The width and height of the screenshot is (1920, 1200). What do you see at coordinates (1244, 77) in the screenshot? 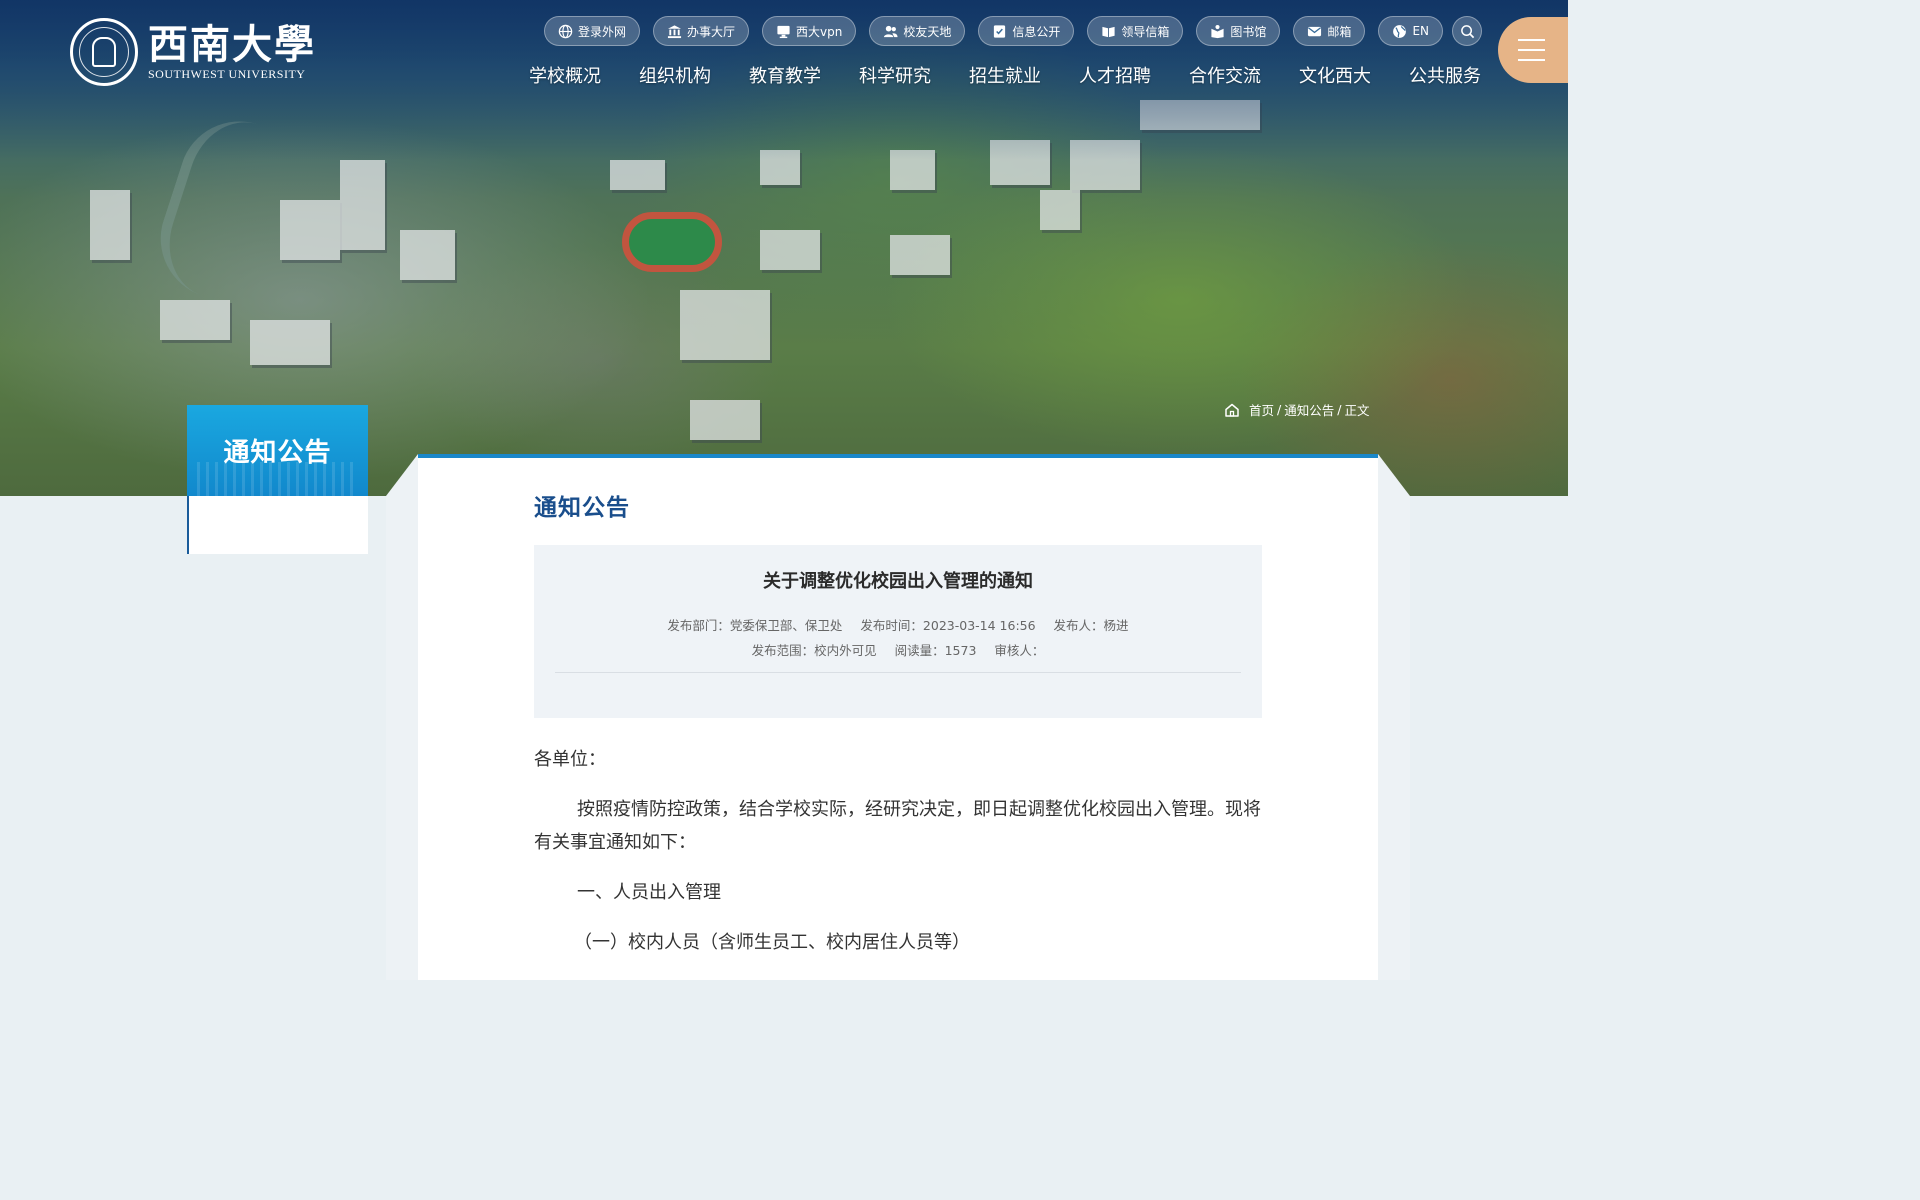
I see `nav-item-cooperation: 合作交流` at bounding box center [1244, 77].